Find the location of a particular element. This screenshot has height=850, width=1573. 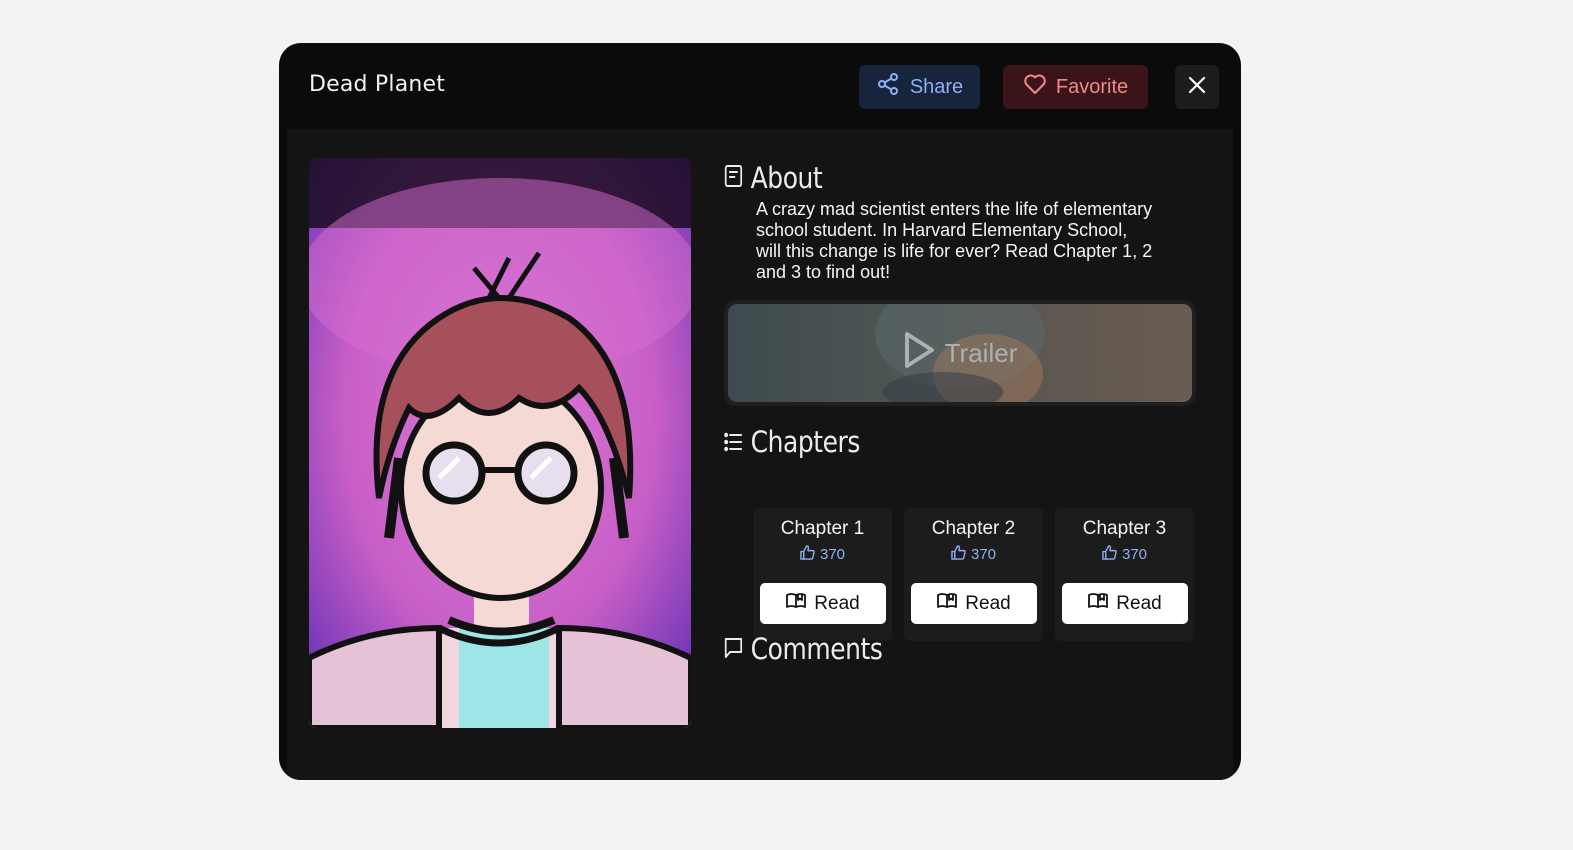

about-title: About is located at coordinates (786, 178).